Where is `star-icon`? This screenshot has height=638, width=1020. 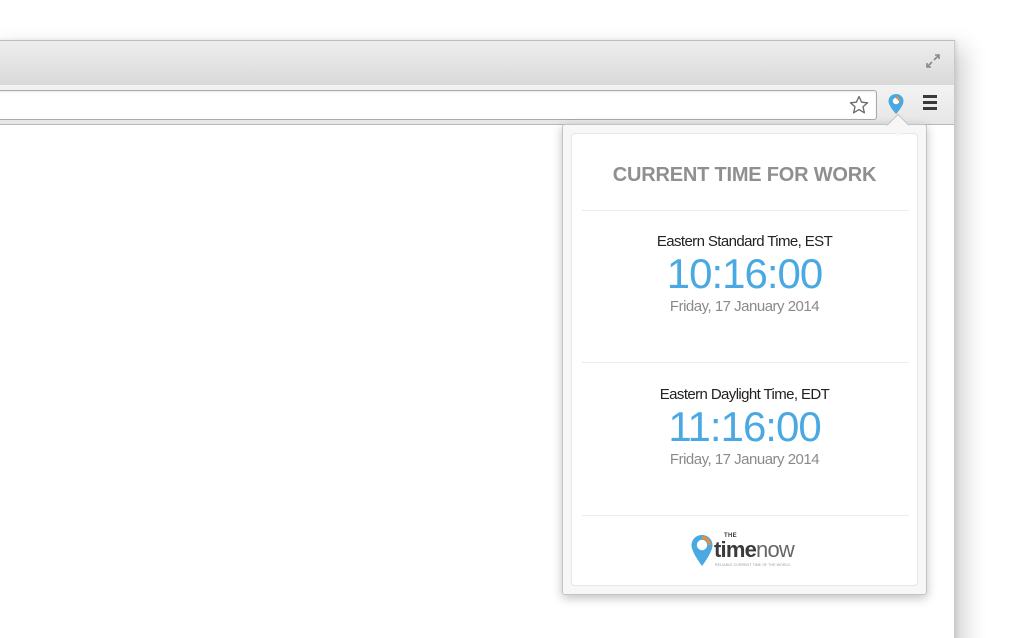 star-icon is located at coordinates (859, 105).